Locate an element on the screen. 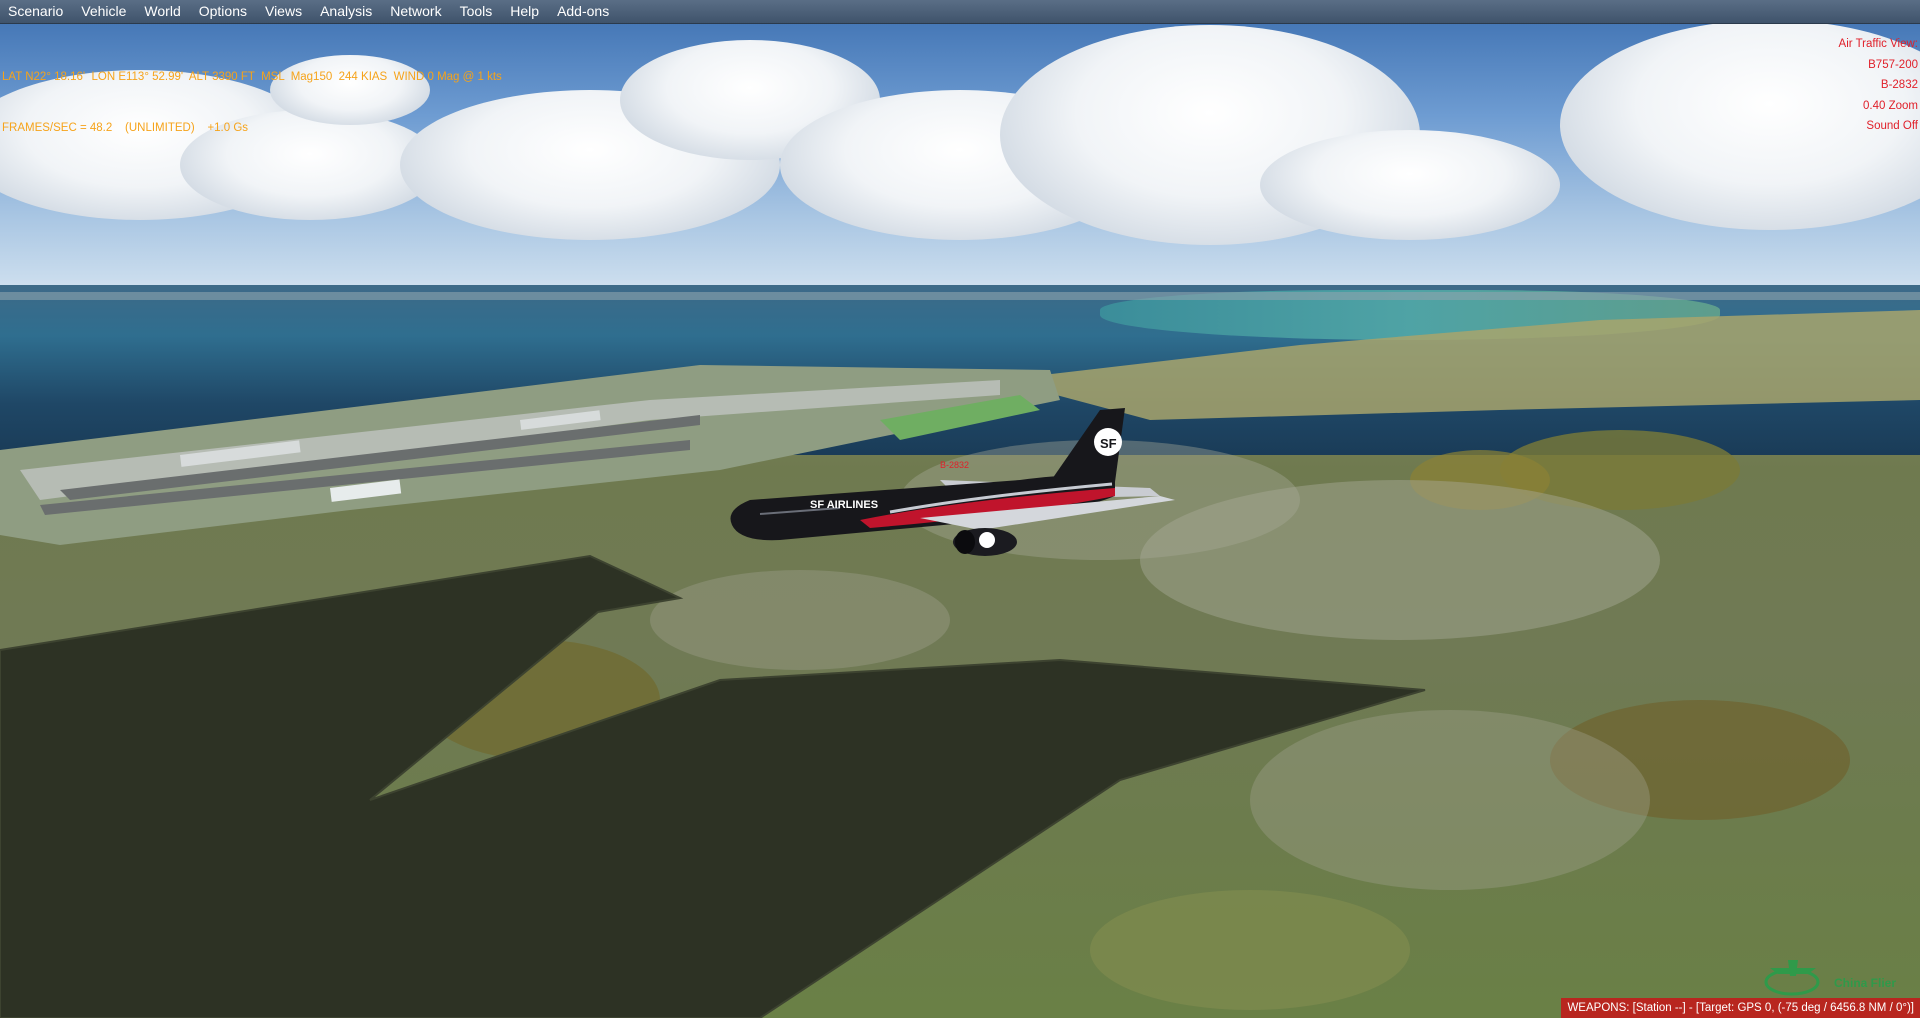 This screenshot has height=1018, width=1920. aircraft-label: B-2832 is located at coordinates (955, 465).